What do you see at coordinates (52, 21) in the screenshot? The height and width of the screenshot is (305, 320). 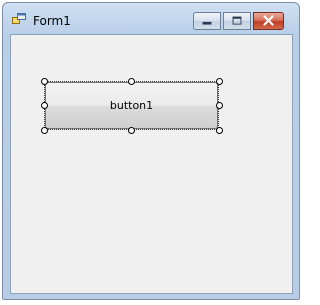 I see `window-title: Form1` at bounding box center [52, 21].